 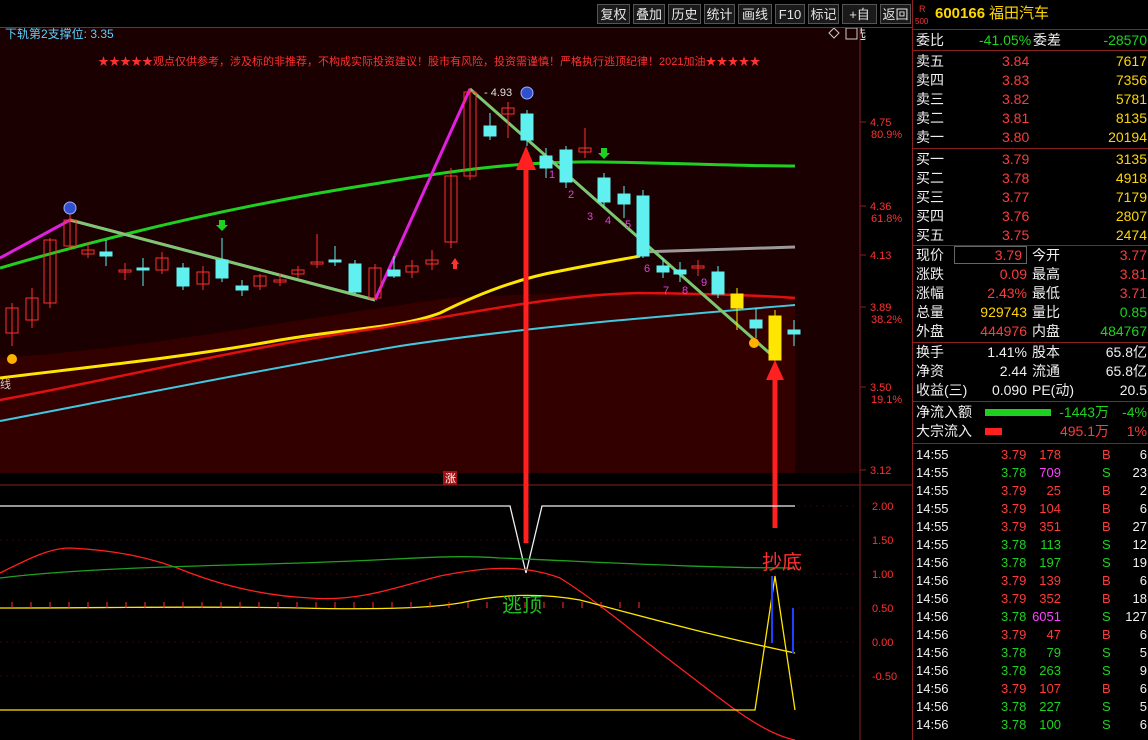 I want to click on stat2-label-2: 流通, so click(x=1046, y=371).